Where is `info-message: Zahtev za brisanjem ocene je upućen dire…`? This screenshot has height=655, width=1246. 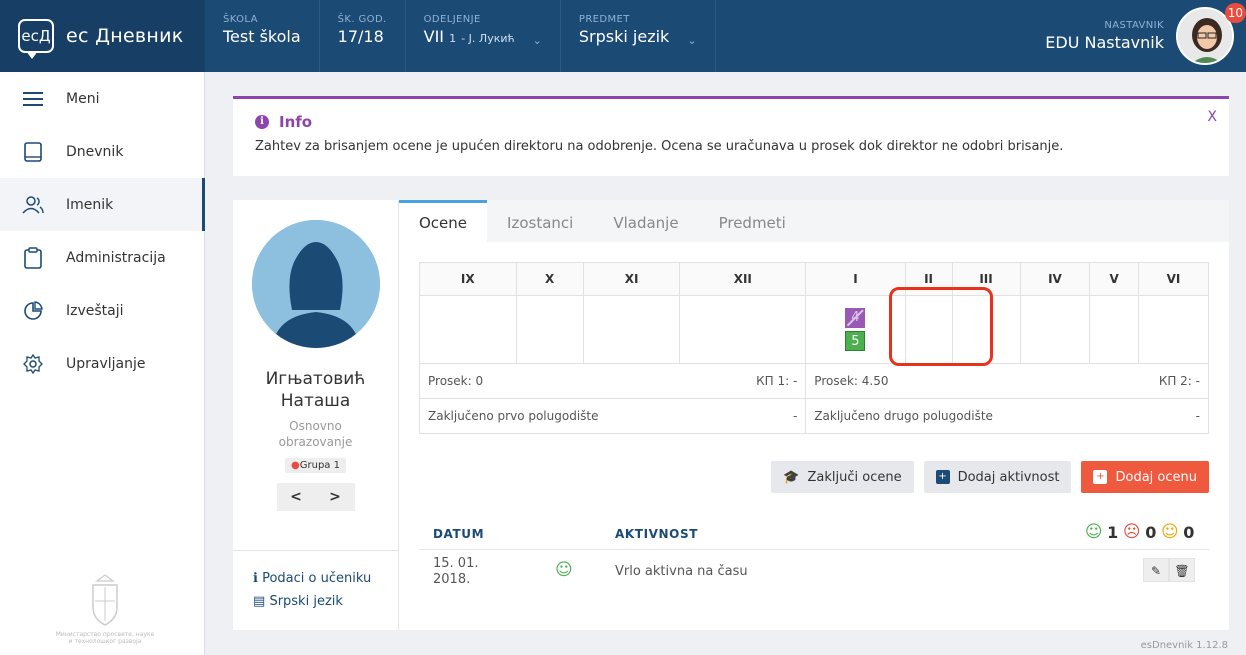
info-message: Zahtev za brisanjem ocene je upućen dire… is located at coordinates (659, 146).